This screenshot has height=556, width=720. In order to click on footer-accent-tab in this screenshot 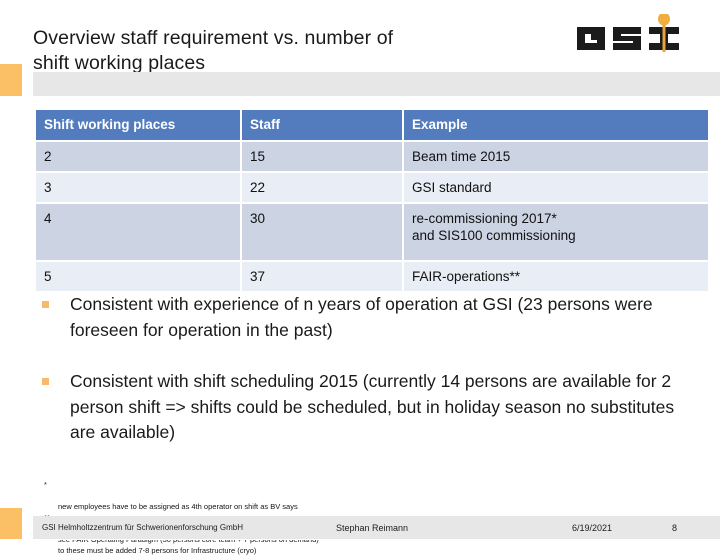, I will do `click(11, 524)`.